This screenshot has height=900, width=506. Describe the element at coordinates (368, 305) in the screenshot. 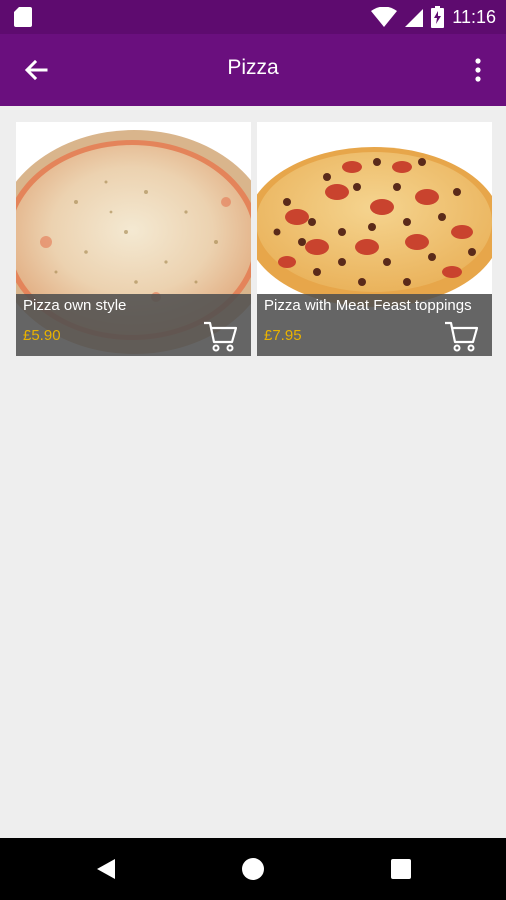

I see `product-name: Pizza with Meat Feast toppings` at that location.